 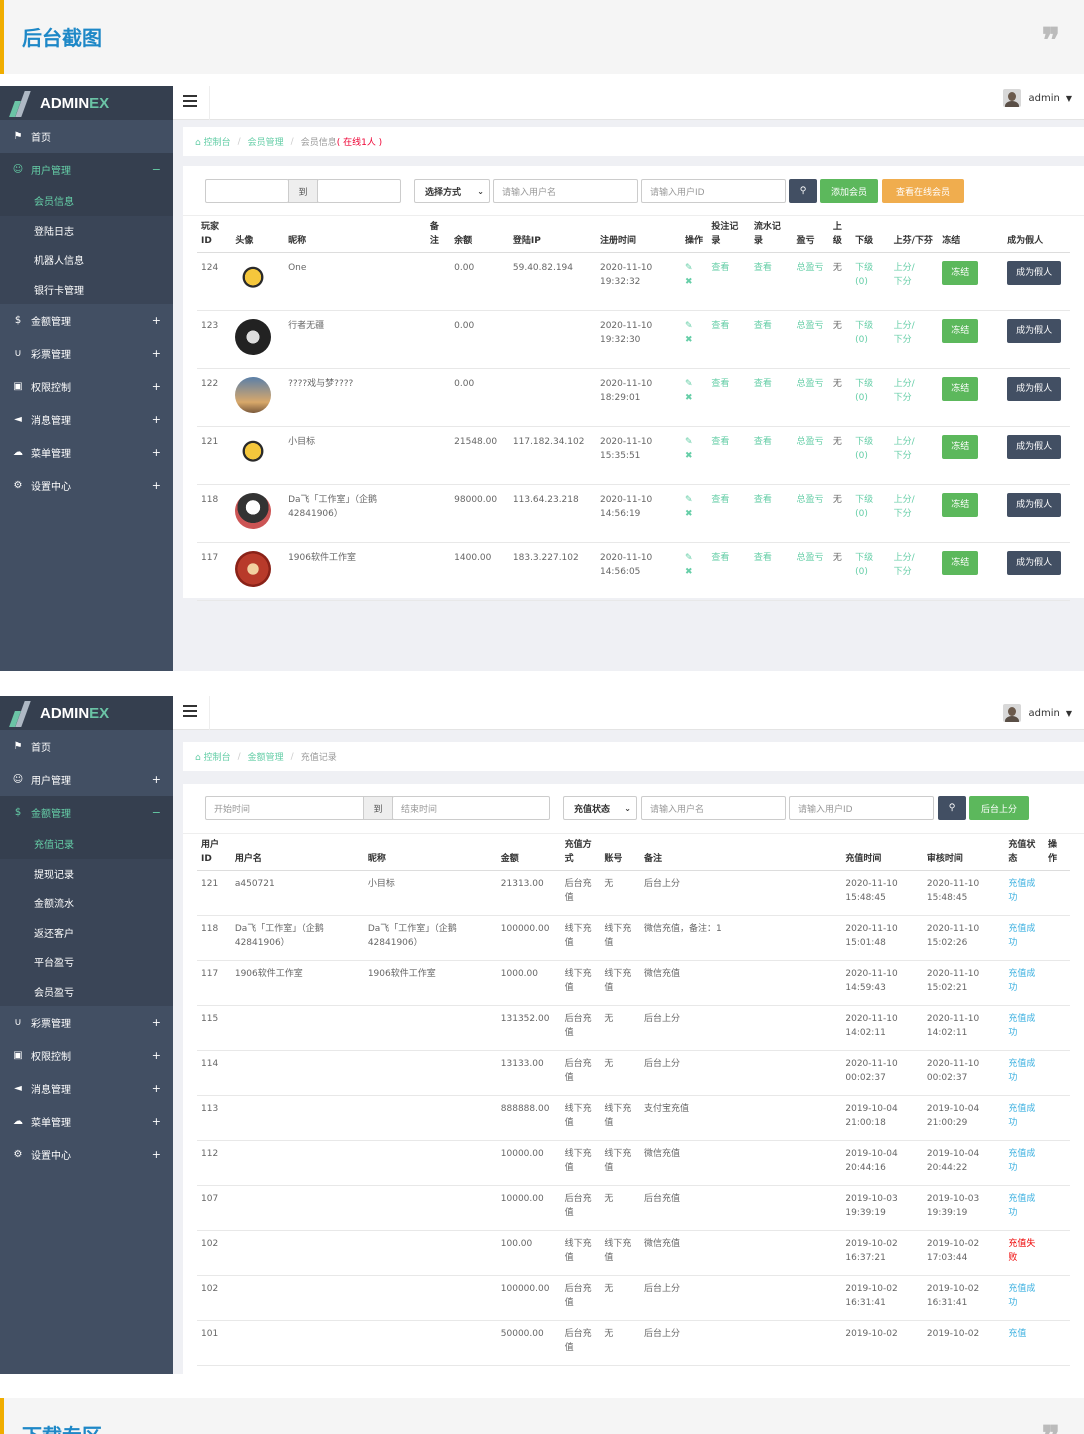 What do you see at coordinates (600, 808) in the screenshot?
I see `status-select: 充值状态 ⌄` at bounding box center [600, 808].